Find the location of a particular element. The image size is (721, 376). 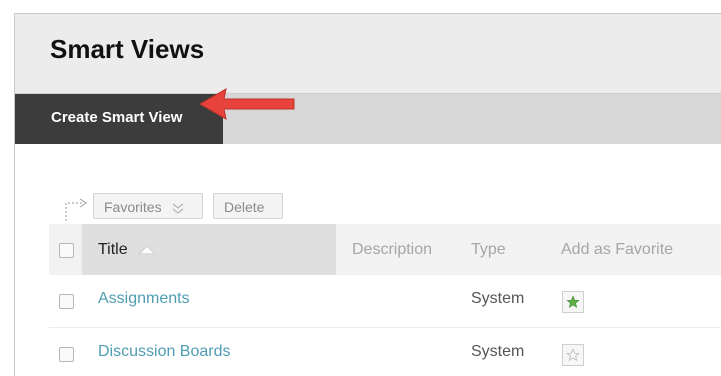

row-title-link: Assignments is located at coordinates (144, 299).